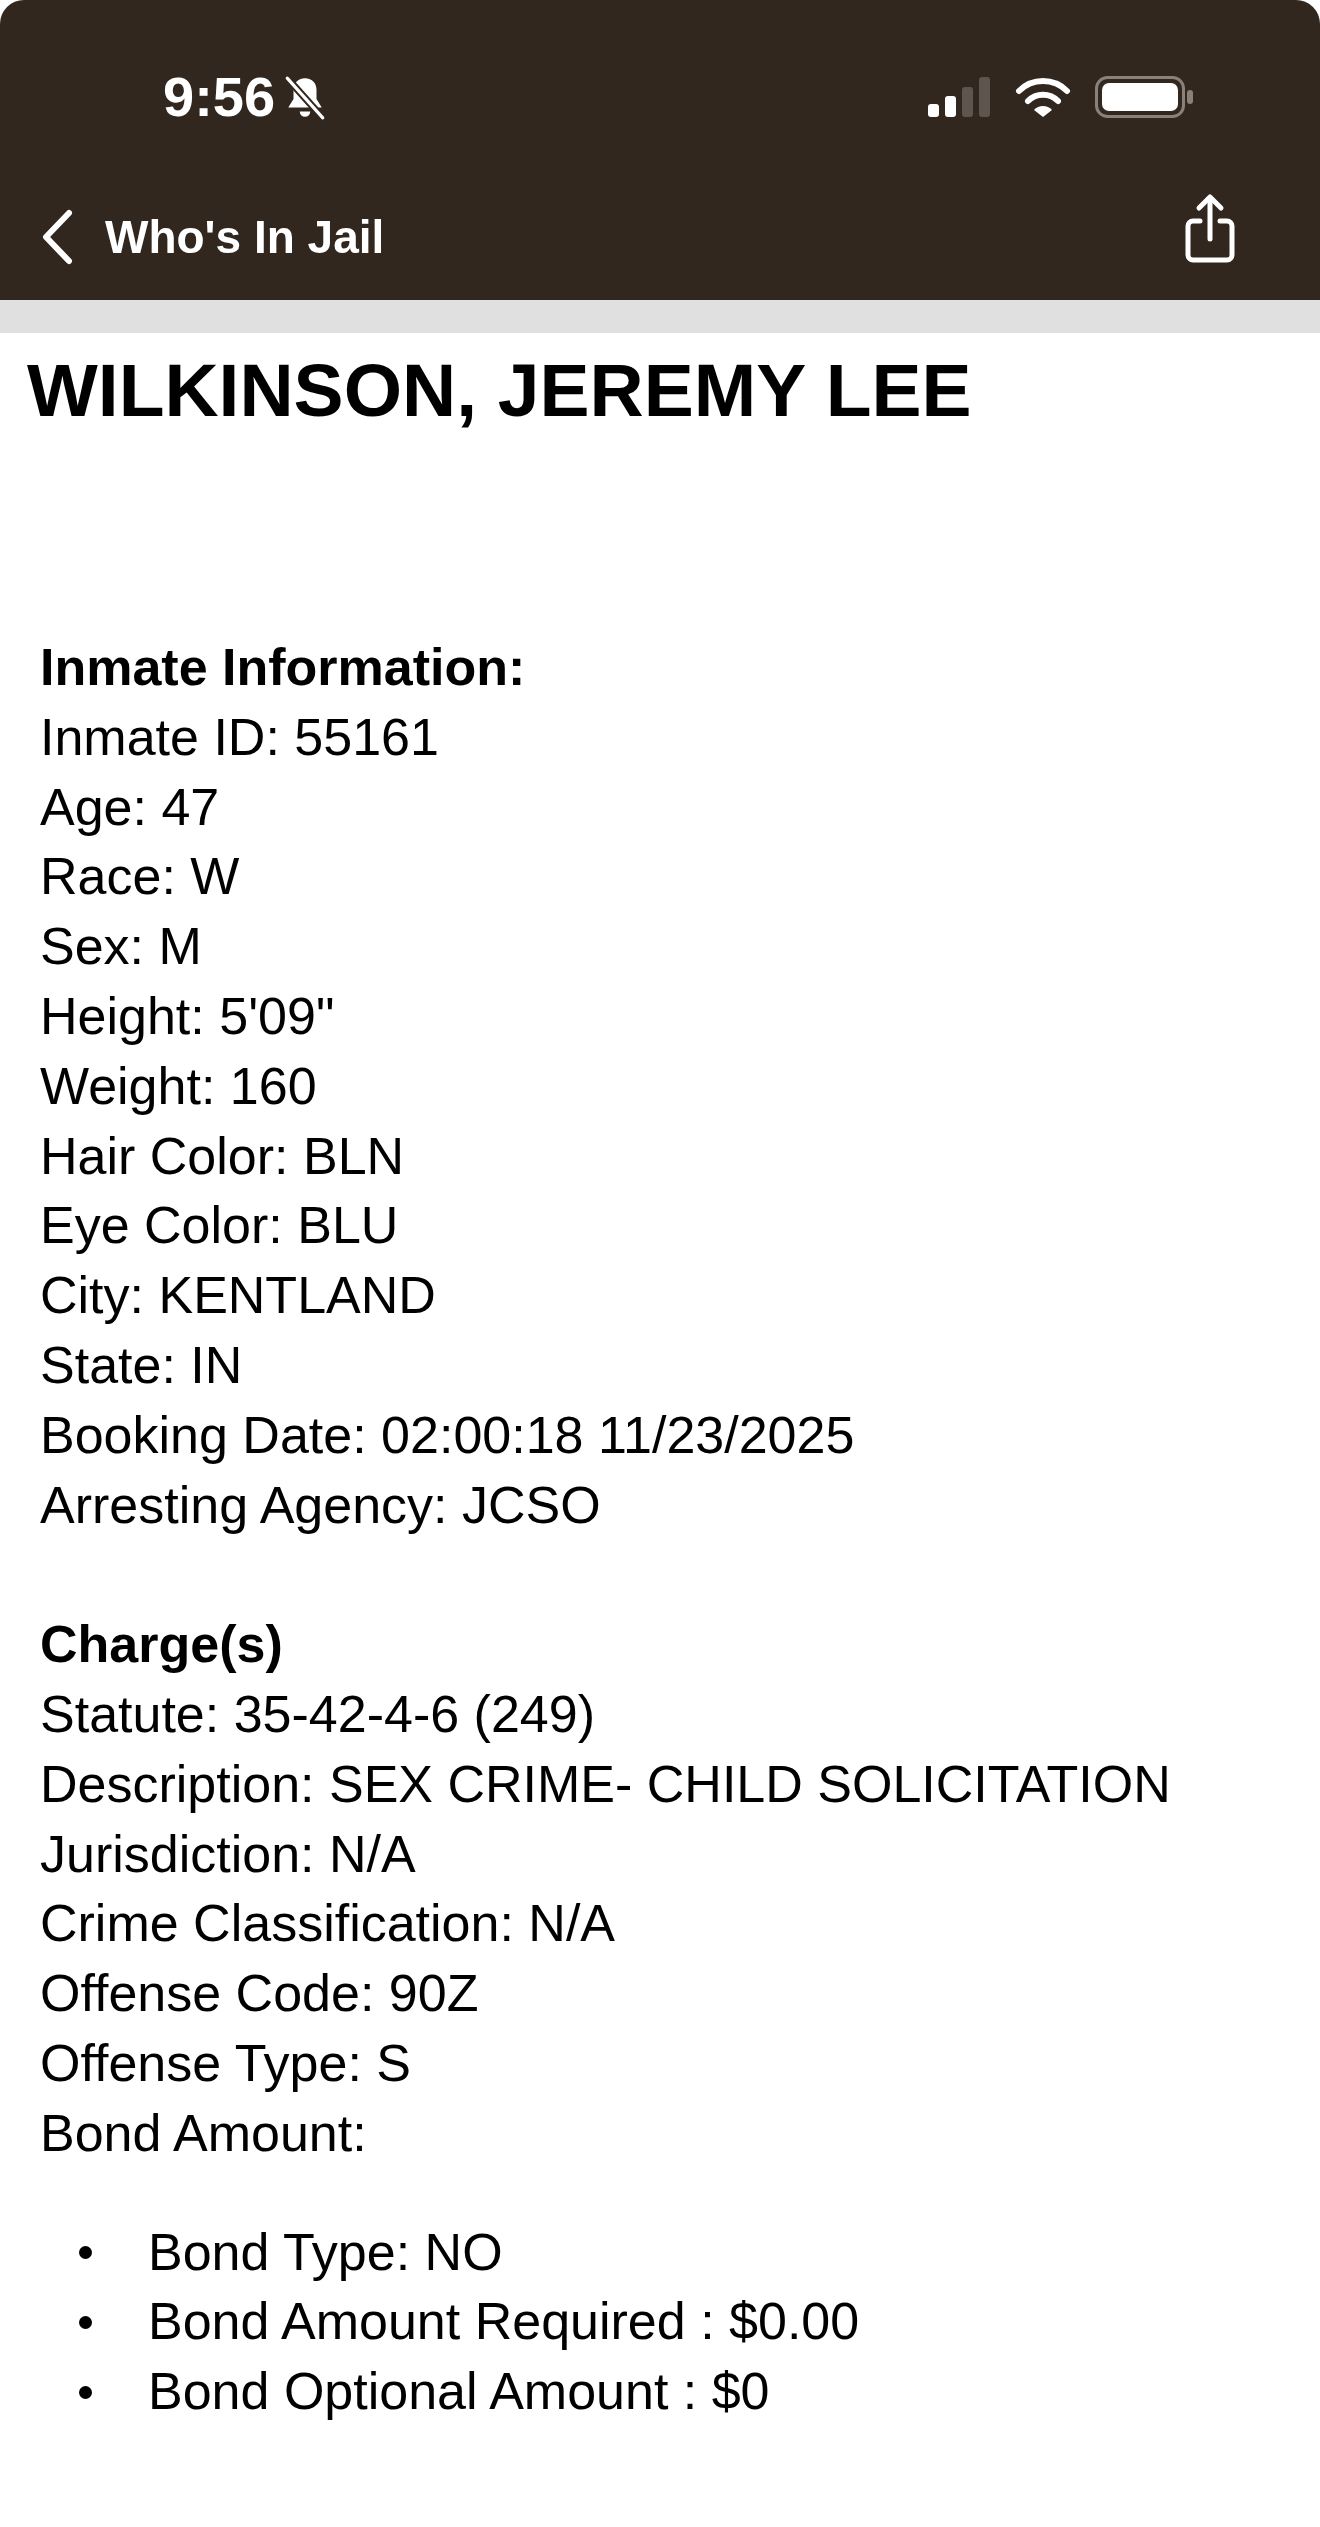  What do you see at coordinates (121, 947) in the screenshot?
I see `detail-text: Sex: M` at bounding box center [121, 947].